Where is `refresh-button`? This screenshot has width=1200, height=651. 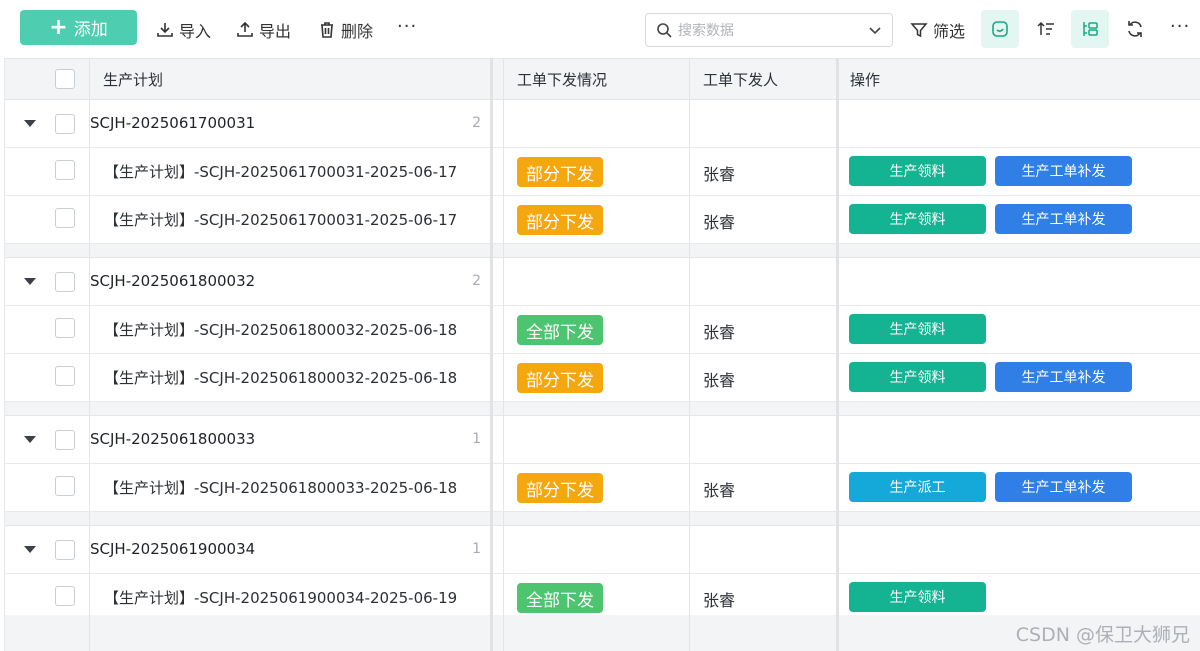
refresh-button is located at coordinates (1135, 29).